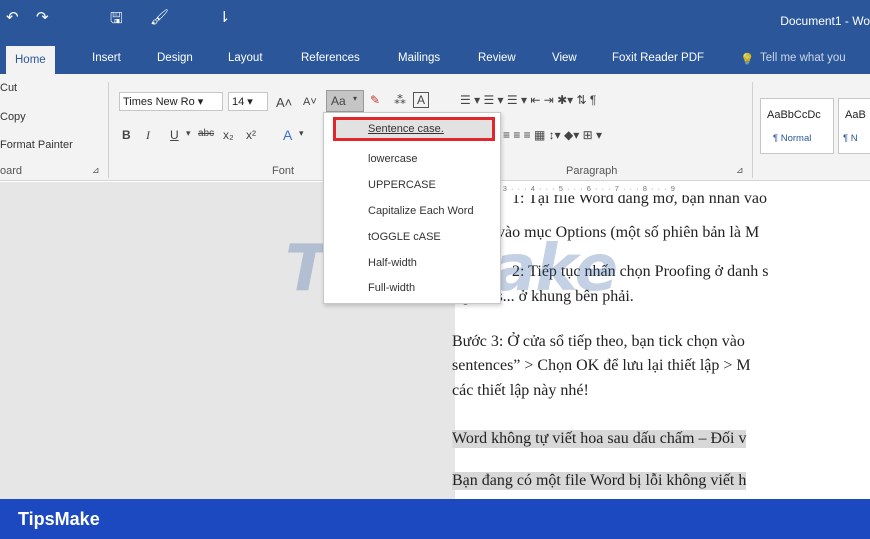 Image resolution: width=870 pixels, height=539 pixels. I want to click on menu-item-sentence-case: Sentence case., so click(406, 129).